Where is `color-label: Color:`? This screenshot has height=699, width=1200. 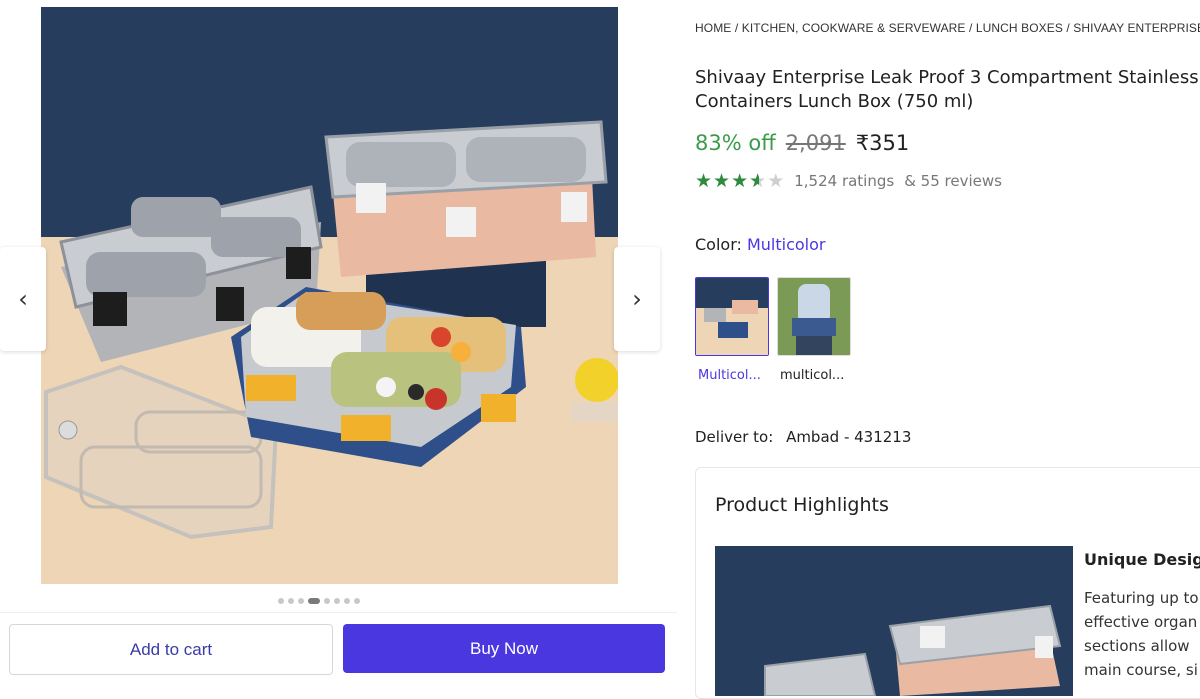
color-label: Color: is located at coordinates (718, 244).